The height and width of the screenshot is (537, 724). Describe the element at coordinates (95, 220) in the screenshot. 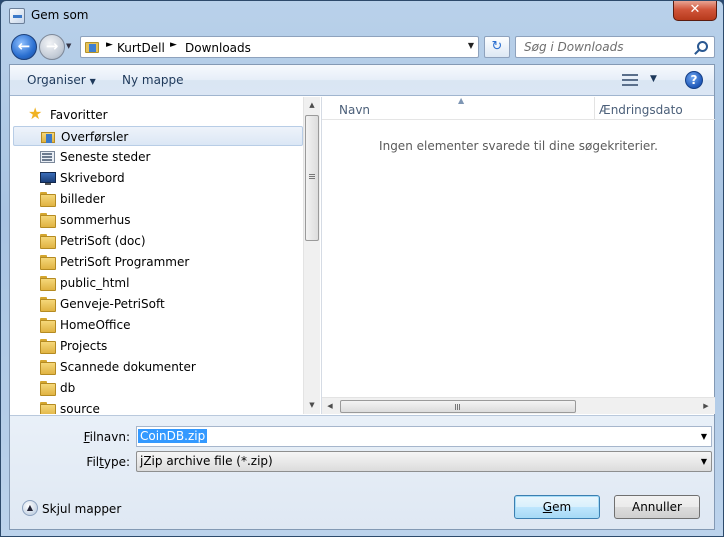

I see `nav-item-label: sommerhus` at that location.